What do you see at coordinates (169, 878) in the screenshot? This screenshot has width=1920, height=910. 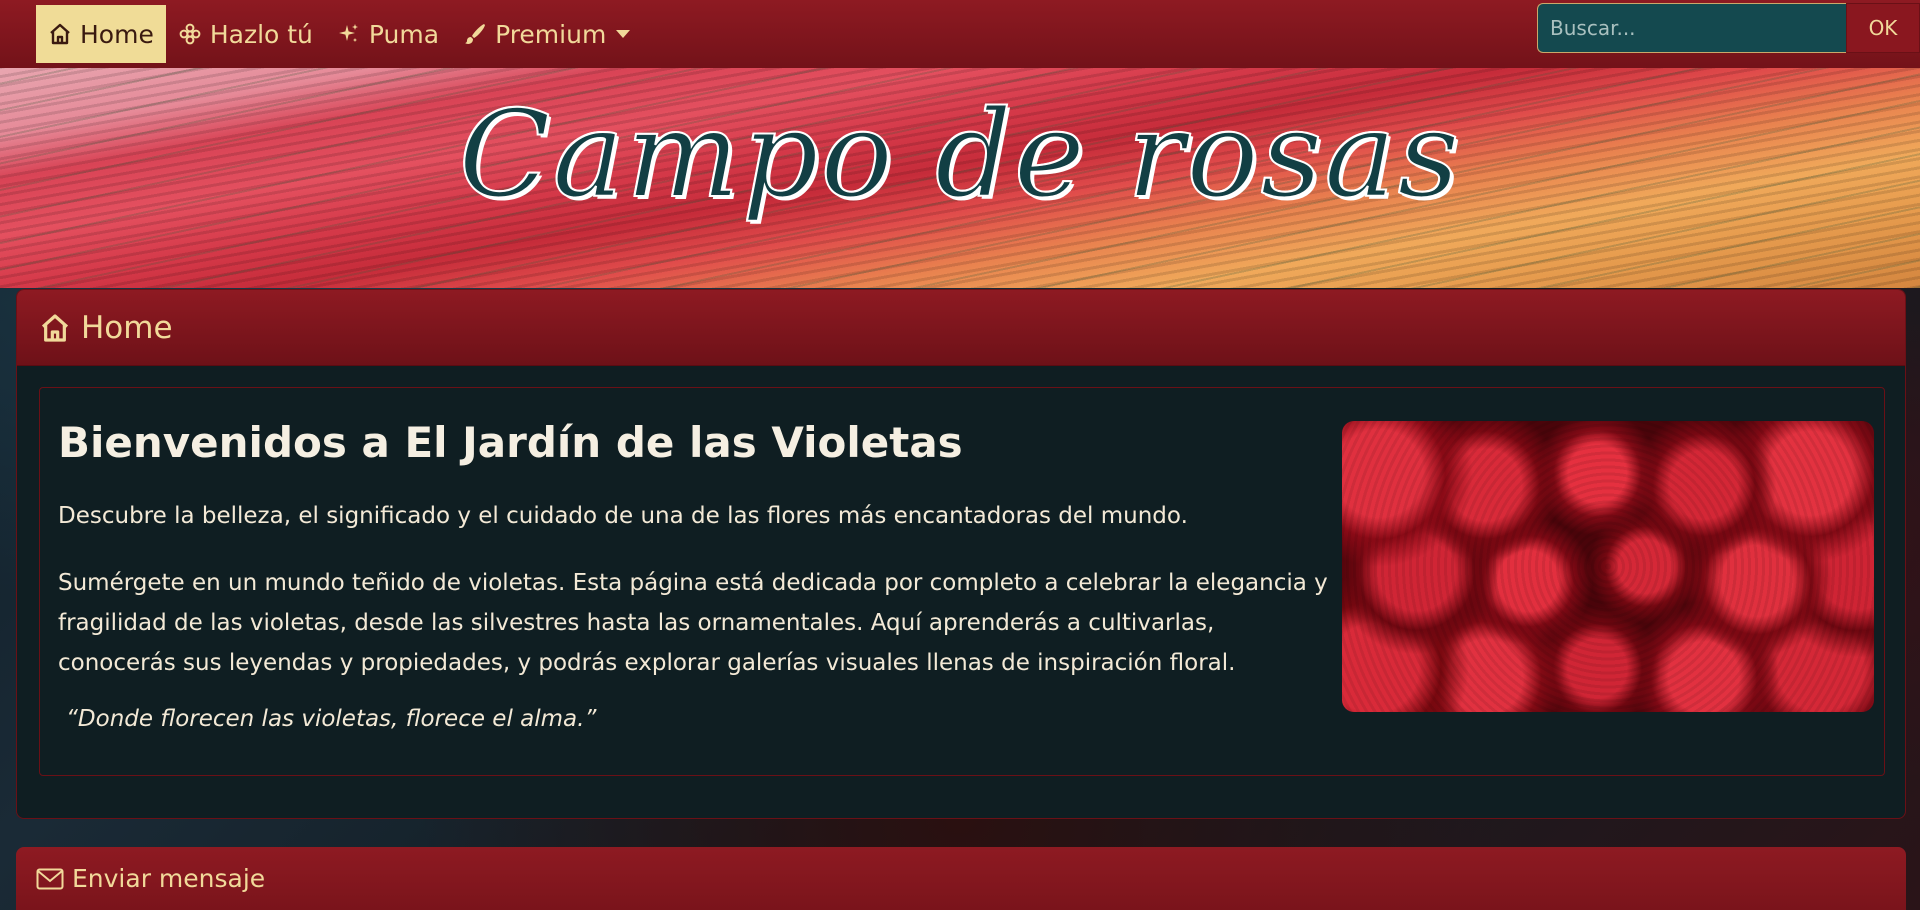 I see `message-card-title: Enviar mensaje` at bounding box center [169, 878].